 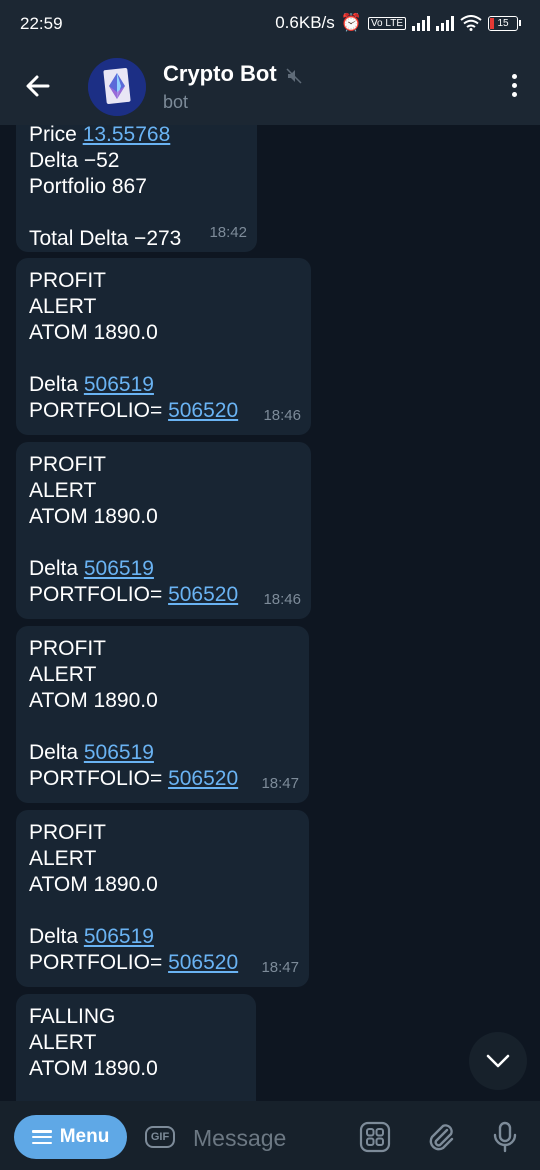 I want to click on message-line: Delta −52, so click(x=136, y=161).